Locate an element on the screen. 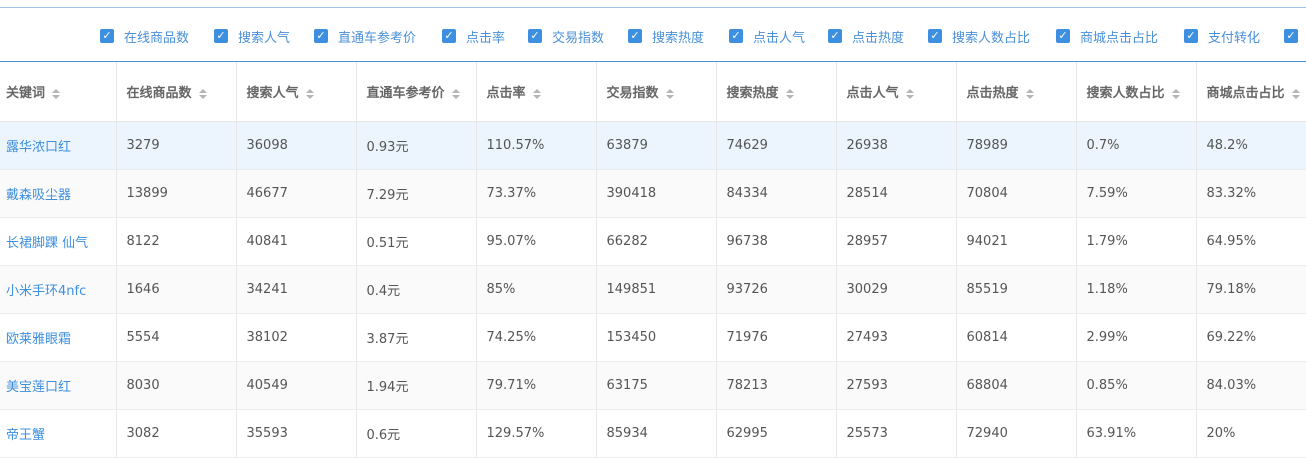 Image resolution: width=1306 pixels, height=458 pixels. column-header: 点击热度 is located at coordinates (1016, 92).